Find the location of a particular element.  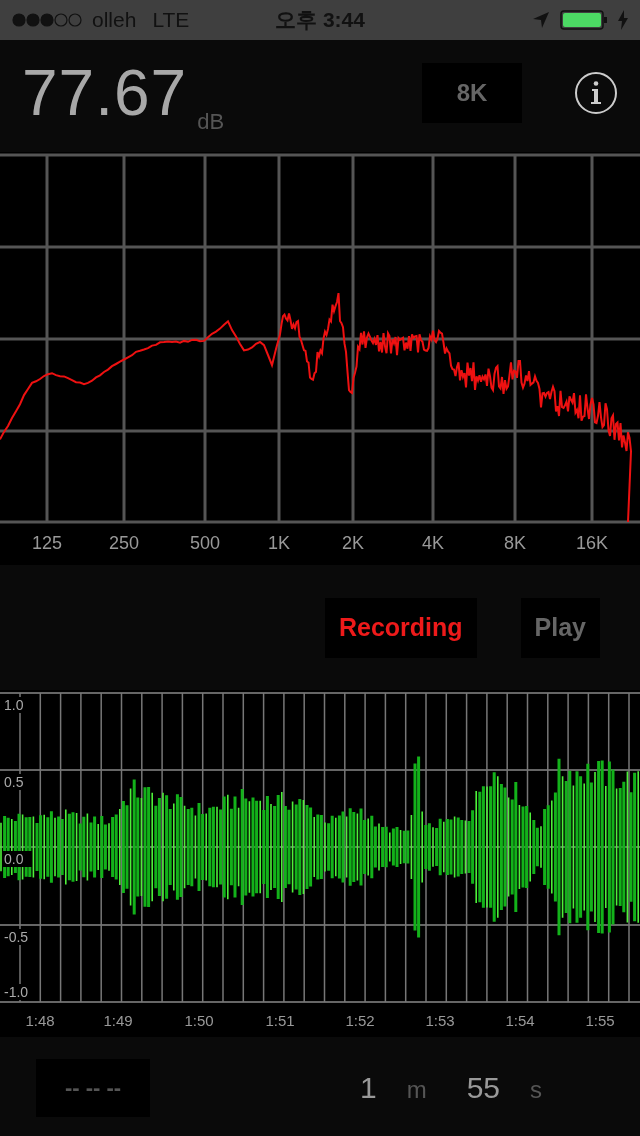

sound-level-reading: 77.67 is located at coordinates (105, 92).